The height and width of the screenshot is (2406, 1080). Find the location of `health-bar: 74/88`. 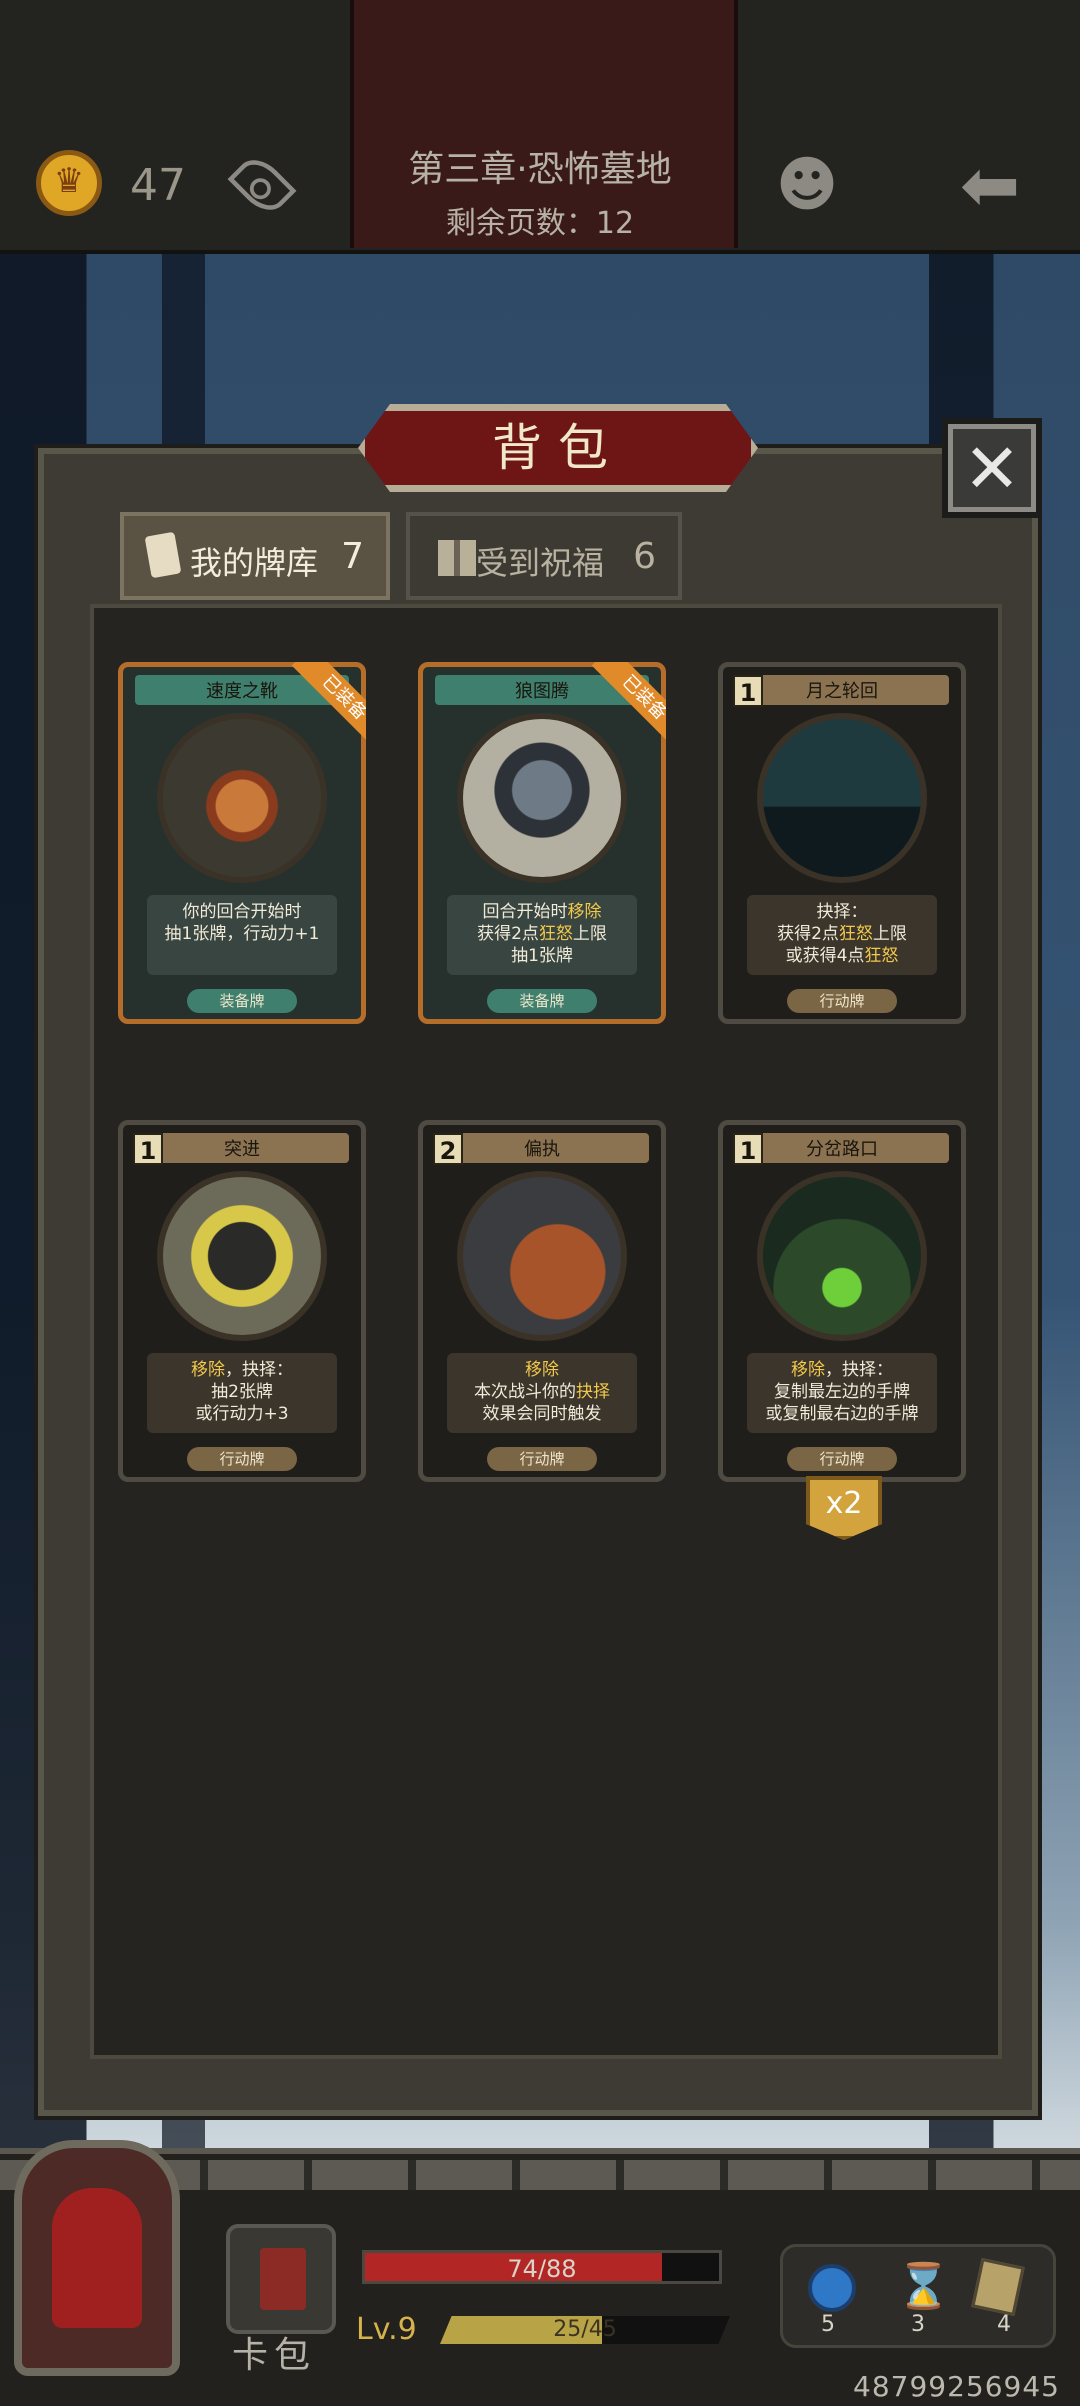

health-bar: 74/88 is located at coordinates (542, 2267).